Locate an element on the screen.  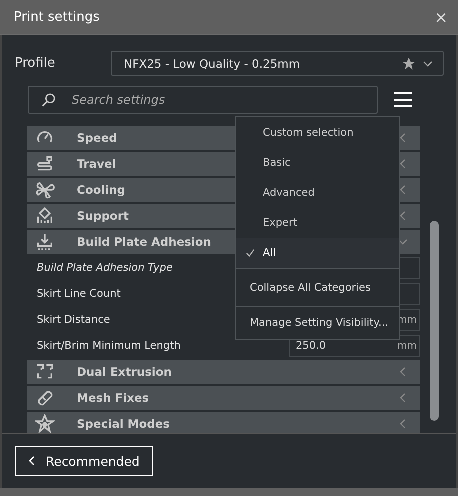
category-label: Support is located at coordinates (103, 216).